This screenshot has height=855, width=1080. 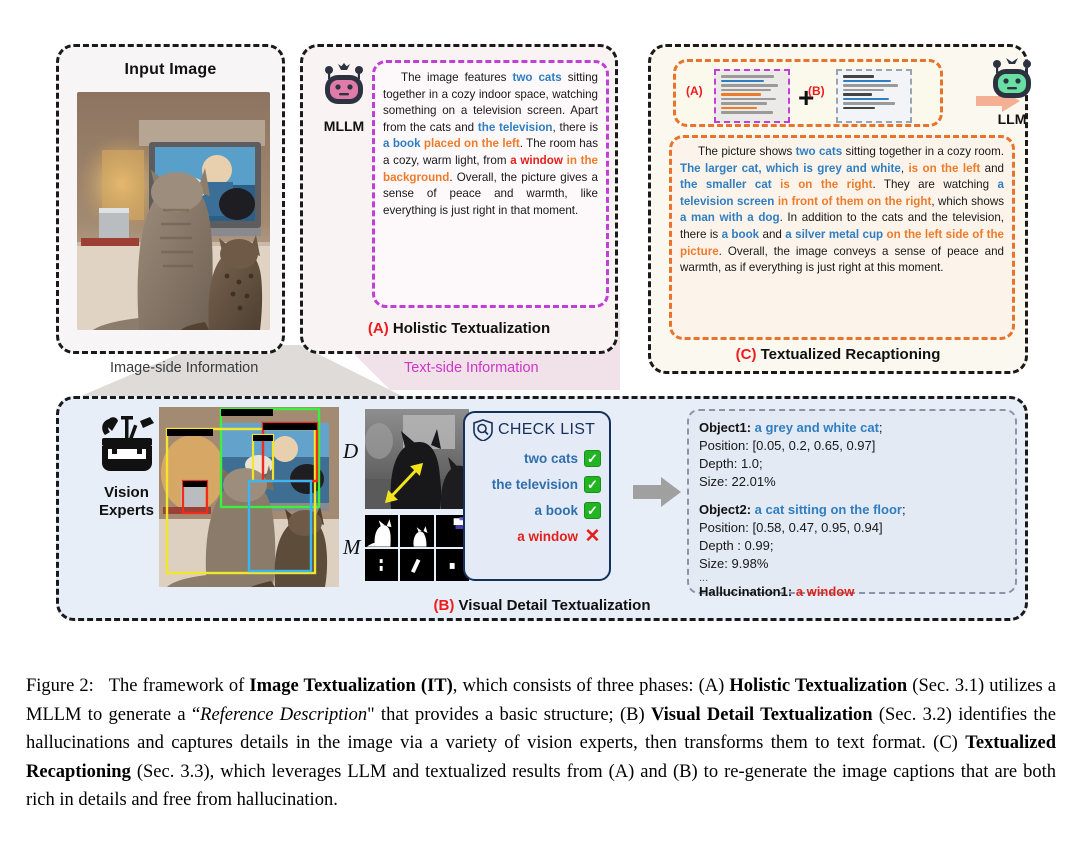 What do you see at coordinates (444, 605) in the screenshot?
I see `visual-detail-caption-tag: (B)` at bounding box center [444, 605].